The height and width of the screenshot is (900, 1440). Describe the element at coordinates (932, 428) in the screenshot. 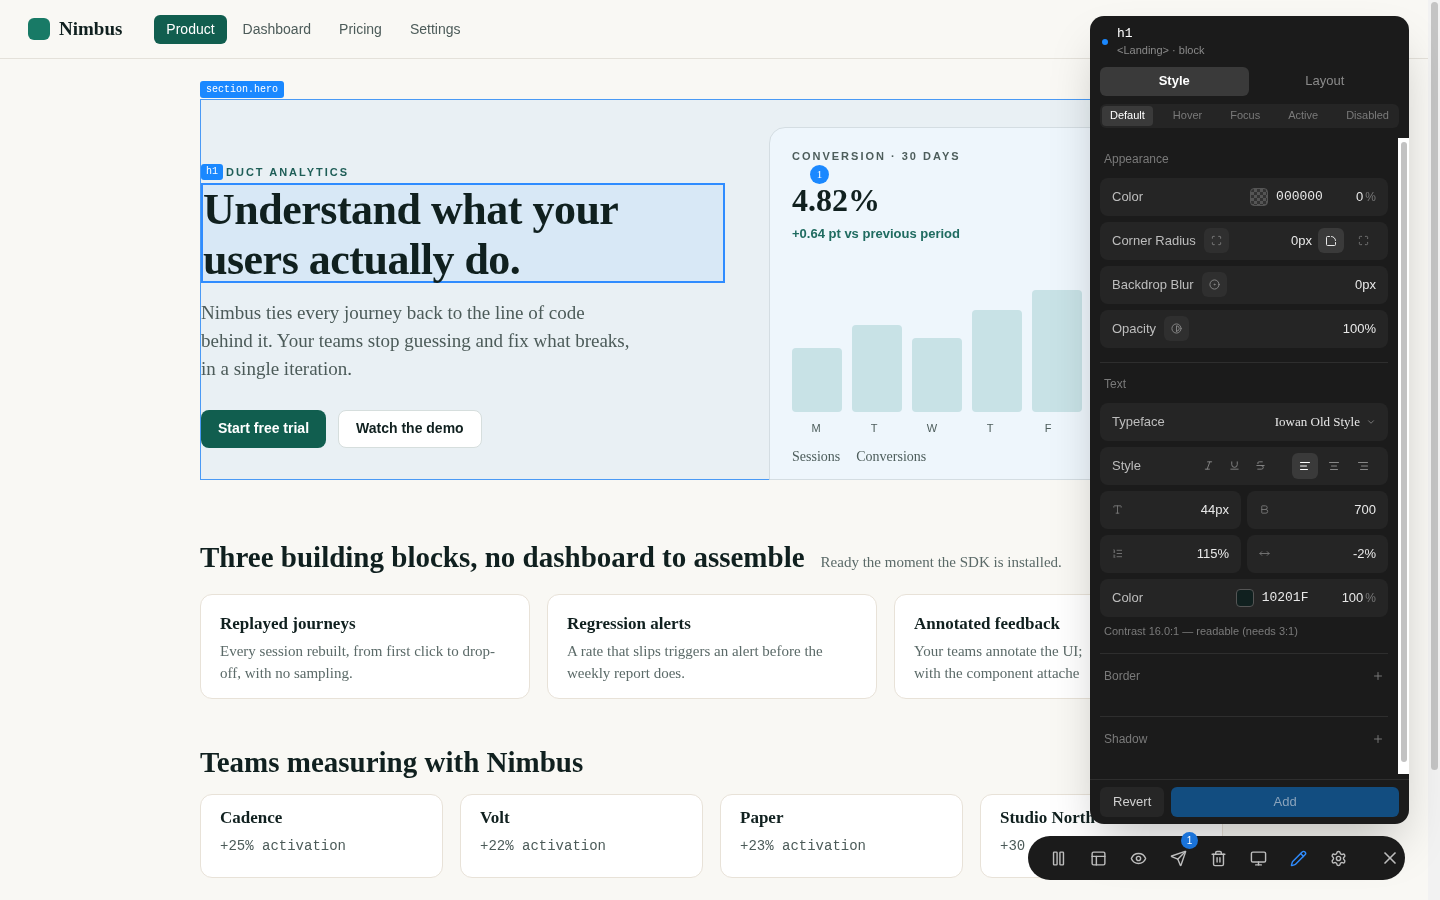

I see `axis-label: W` at that location.